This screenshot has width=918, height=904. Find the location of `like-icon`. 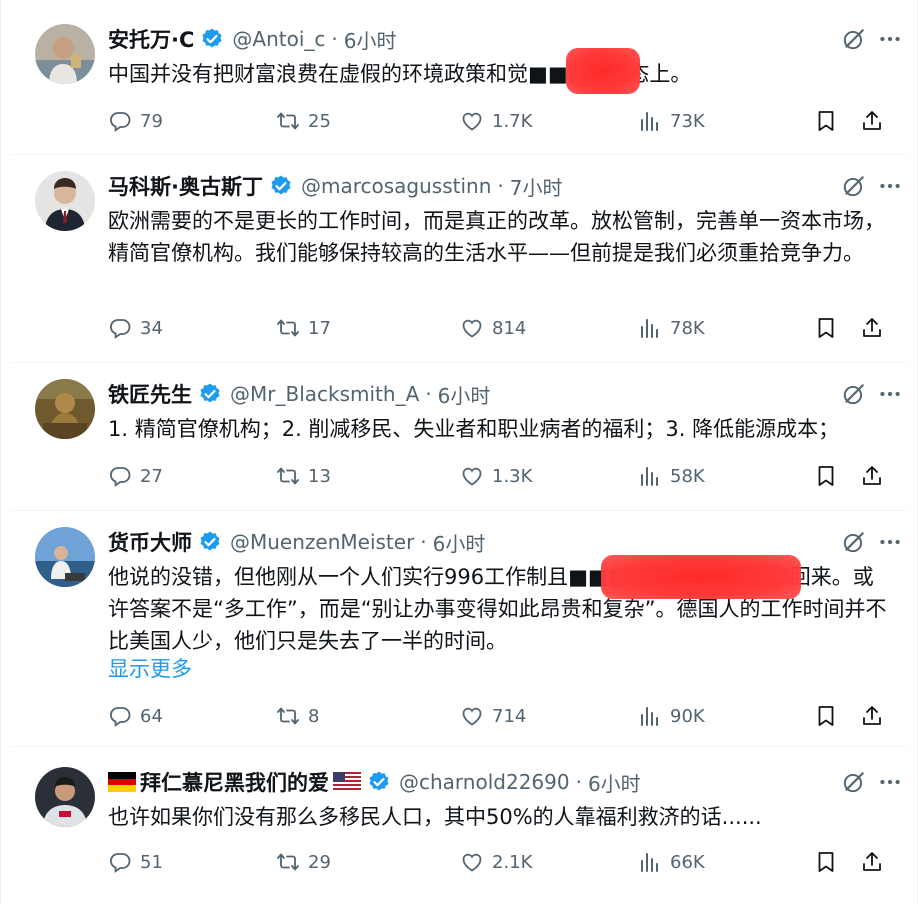

like-icon is located at coordinates (472, 716).